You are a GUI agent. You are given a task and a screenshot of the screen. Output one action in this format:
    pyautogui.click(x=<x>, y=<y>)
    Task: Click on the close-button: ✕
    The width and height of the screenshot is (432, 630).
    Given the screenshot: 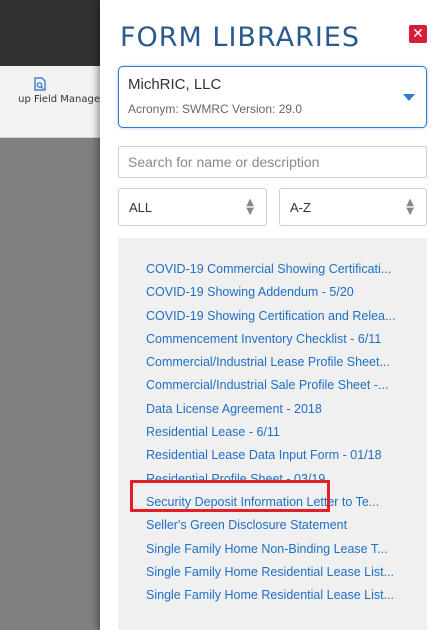 What is the action you would take?
    pyautogui.click(x=418, y=34)
    